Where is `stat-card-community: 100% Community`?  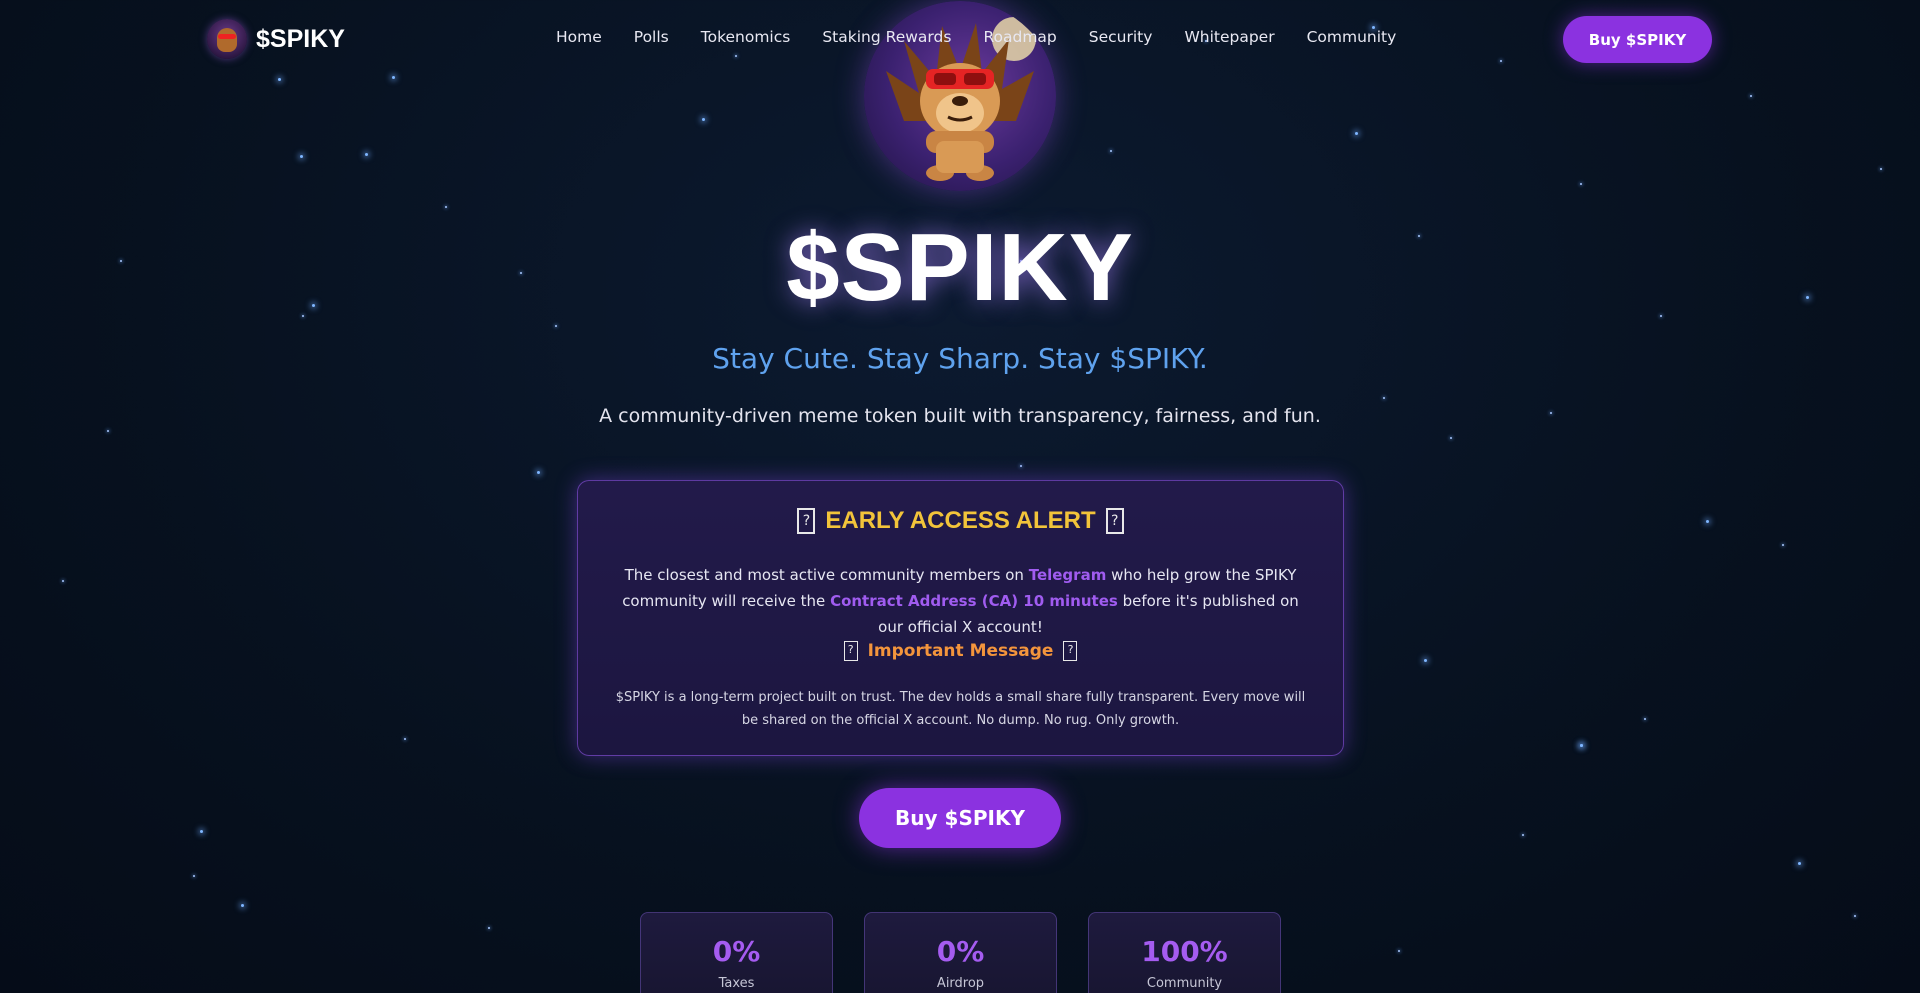 stat-card-community: 100% Community is located at coordinates (1184, 952).